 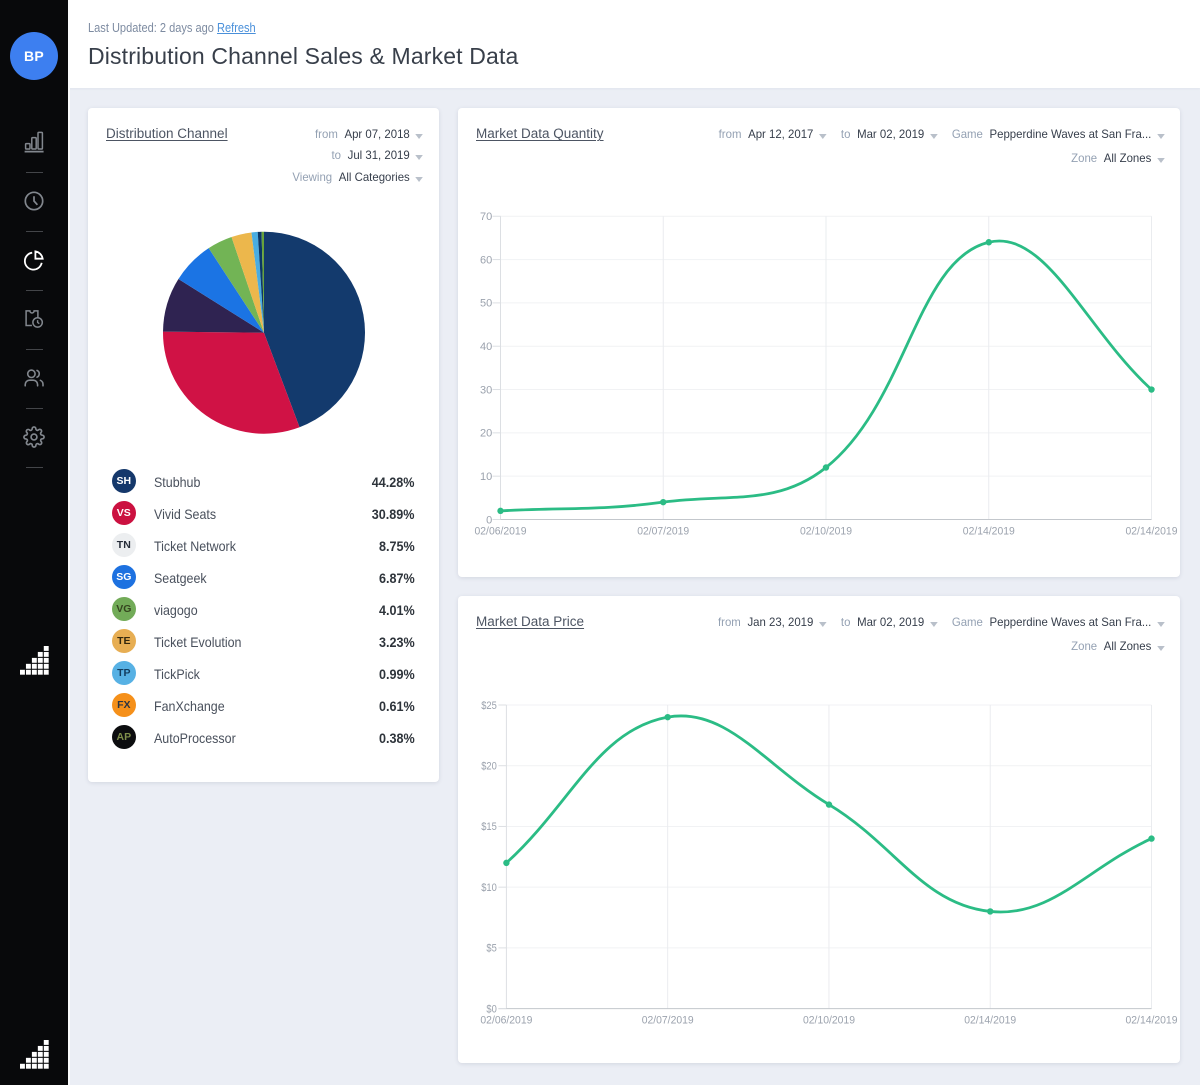 I want to click on svg-text: 60, so click(x=486, y=260).